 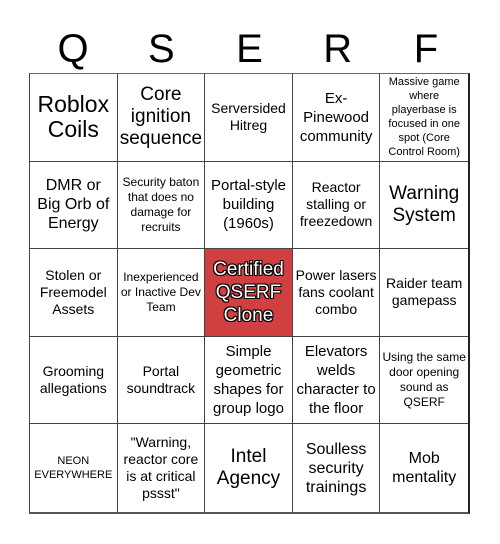 What do you see at coordinates (74, 205) in the screenshot?
I see `bingo-cell: DMR or Big Orb of Energy` at bounding box center [74, 205].